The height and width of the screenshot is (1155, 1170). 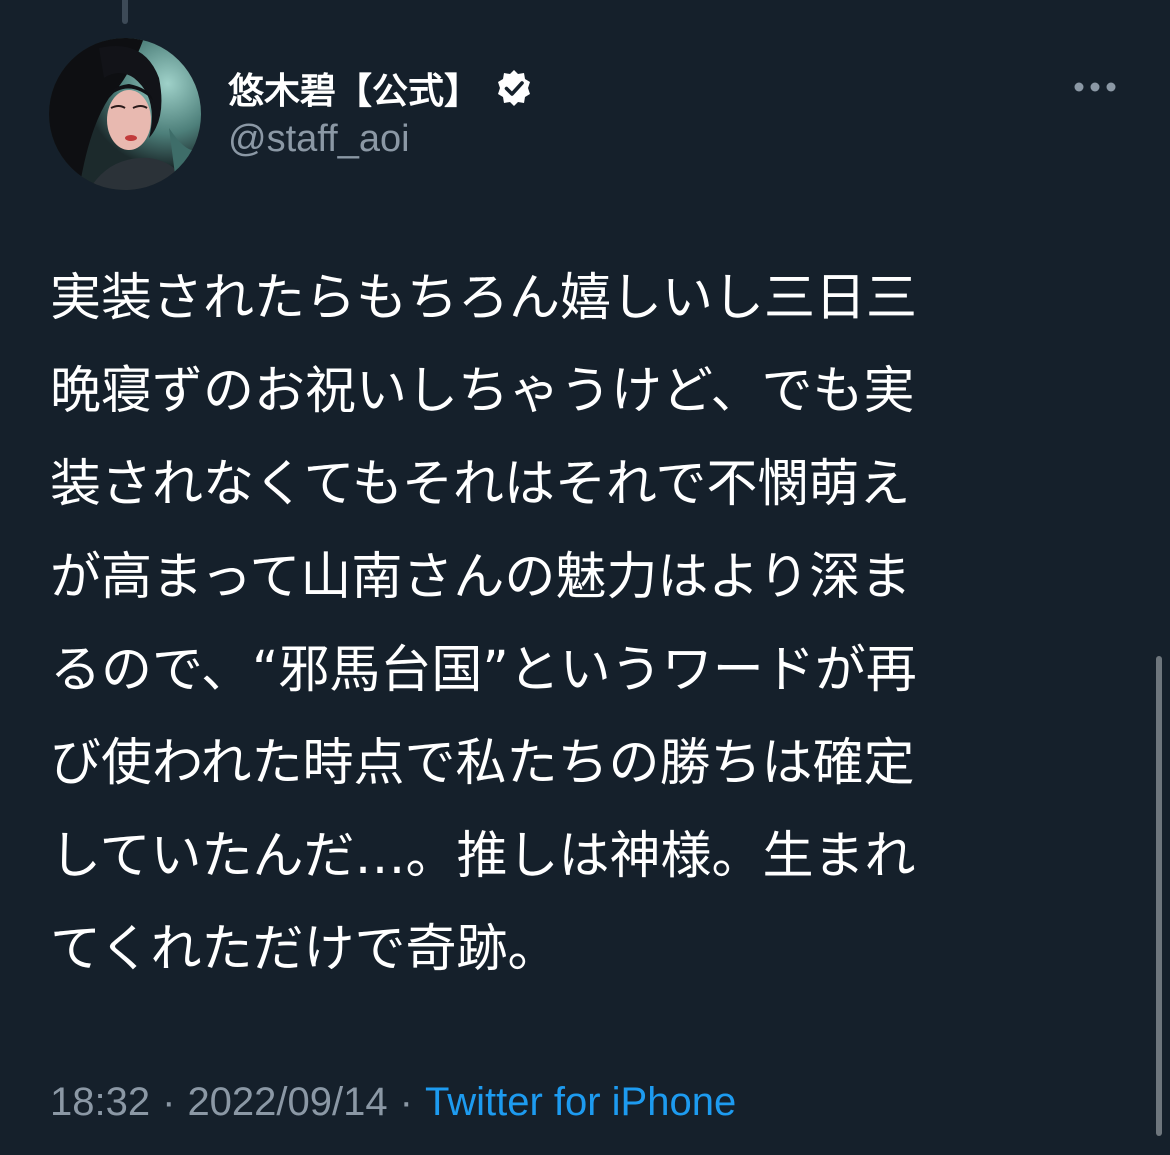 I want to click on tweet-text-line: てくれただけで奇跡。, so click(x=304, y=949).